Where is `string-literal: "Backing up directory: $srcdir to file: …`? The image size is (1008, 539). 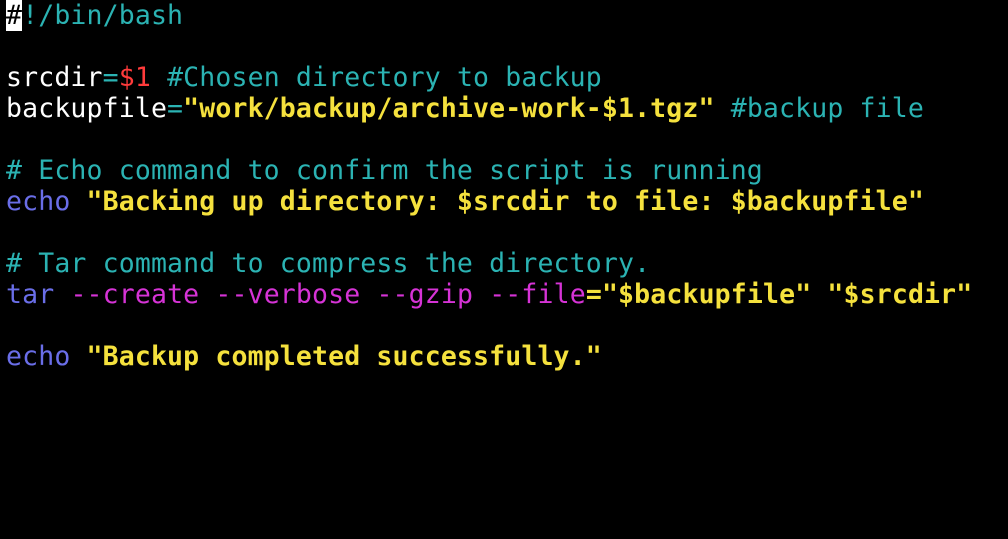 string-literal: "Backing up directory: $srcdir to file: … is located at coordinates (505, 201).